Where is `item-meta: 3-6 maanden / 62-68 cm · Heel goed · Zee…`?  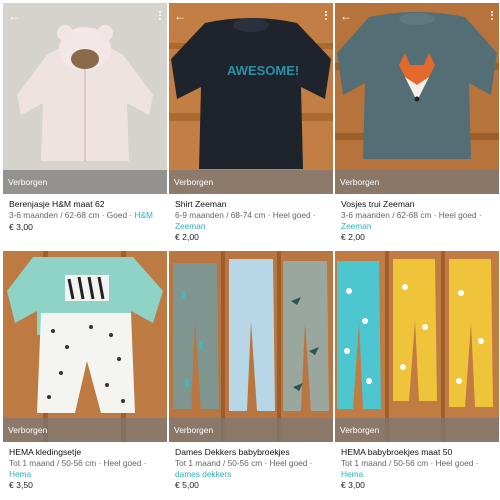
item-meta: 3-6 maanden / 62-68 cm · Heel goed · Zee… is located at coordinates (418, 220).